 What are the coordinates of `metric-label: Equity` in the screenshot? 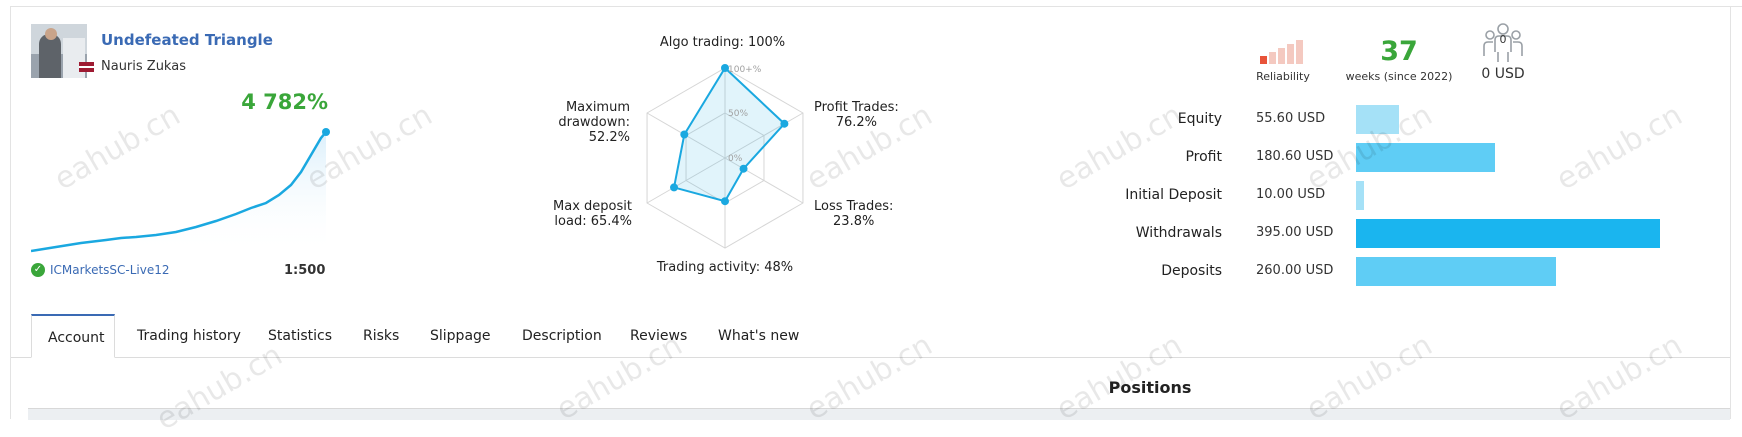 It's located at (1199, 119).